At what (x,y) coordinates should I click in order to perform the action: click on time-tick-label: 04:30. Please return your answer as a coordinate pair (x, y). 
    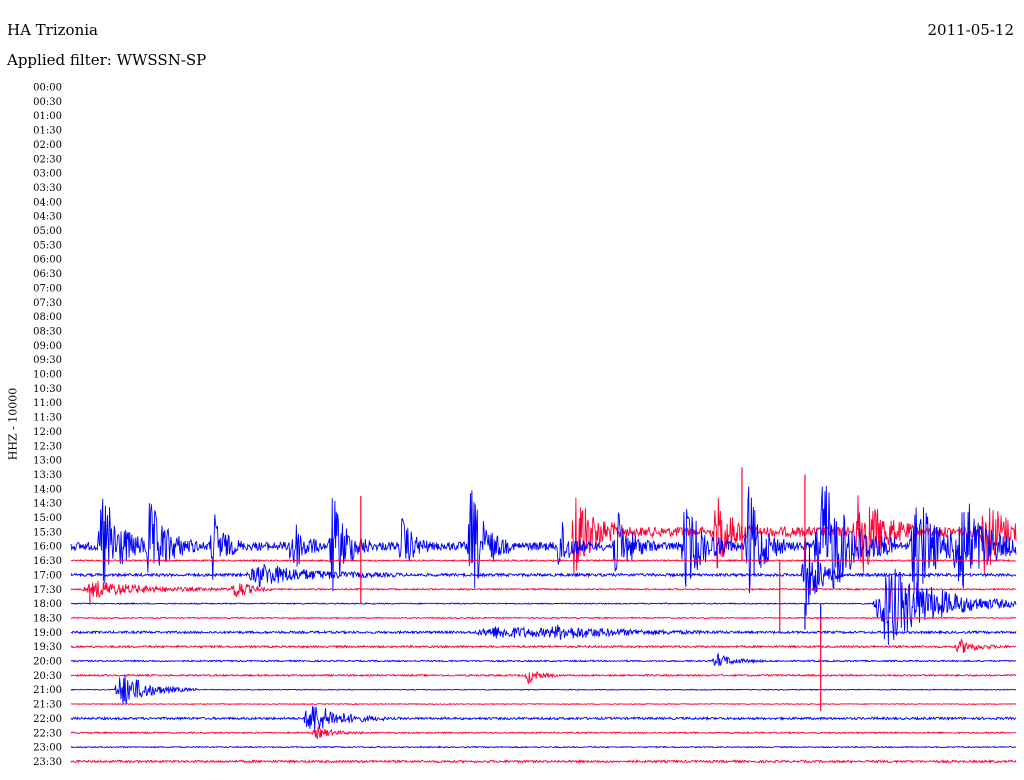
    Looking at the image, I should click on (47, 217).